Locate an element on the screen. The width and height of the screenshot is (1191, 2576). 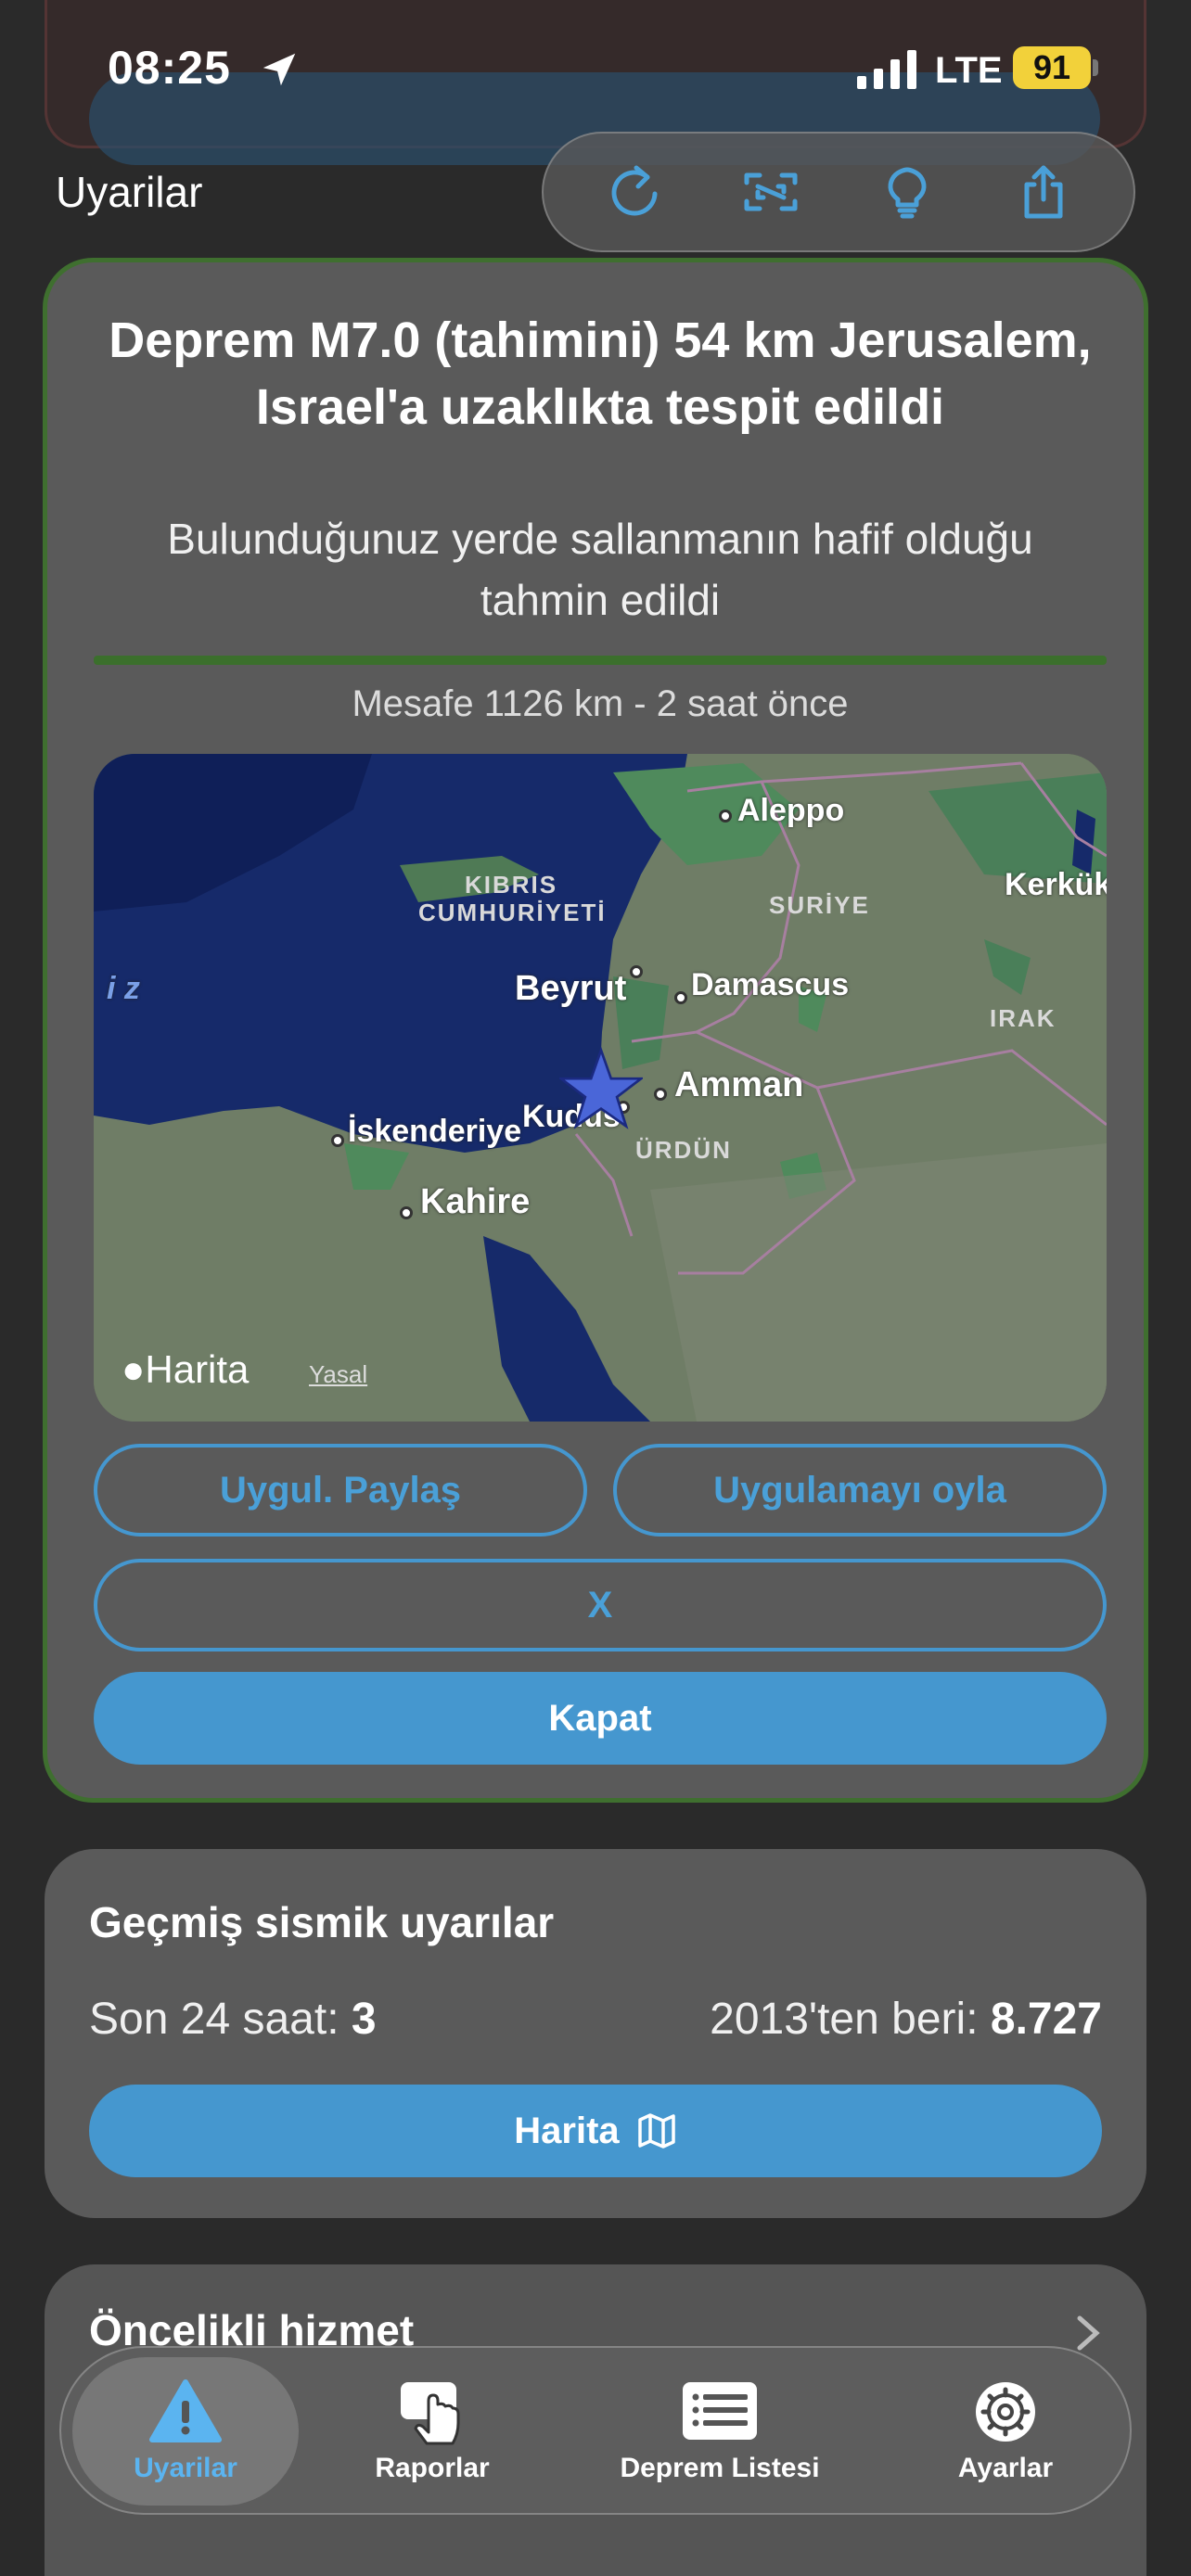
map-label-damascus: Damascus is located at coordinates (770, 984).